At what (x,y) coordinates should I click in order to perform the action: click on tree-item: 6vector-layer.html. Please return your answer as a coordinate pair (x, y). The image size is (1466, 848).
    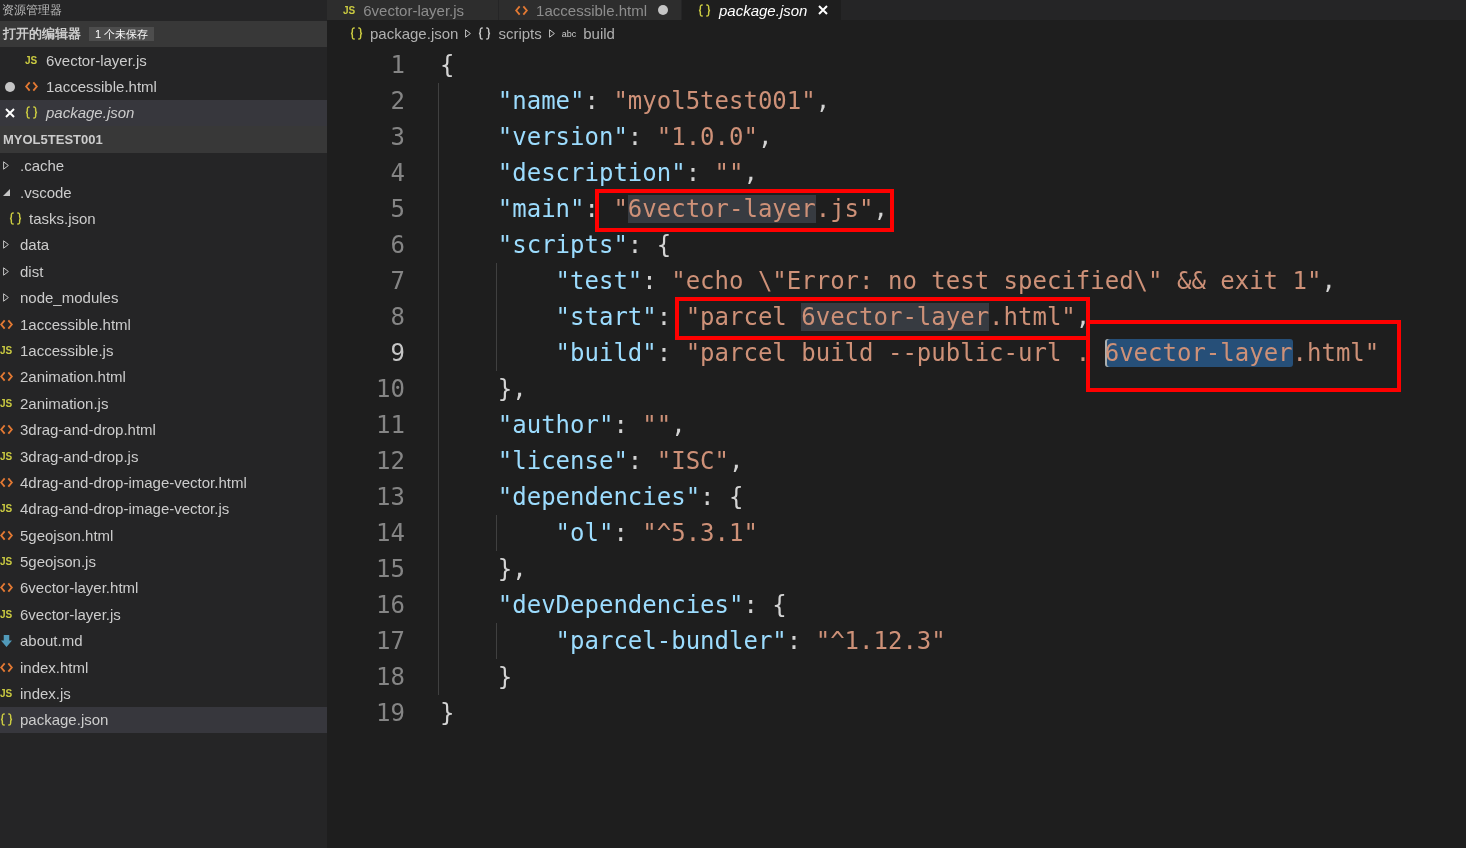
    Looking at the image, I should click on (163, 588).